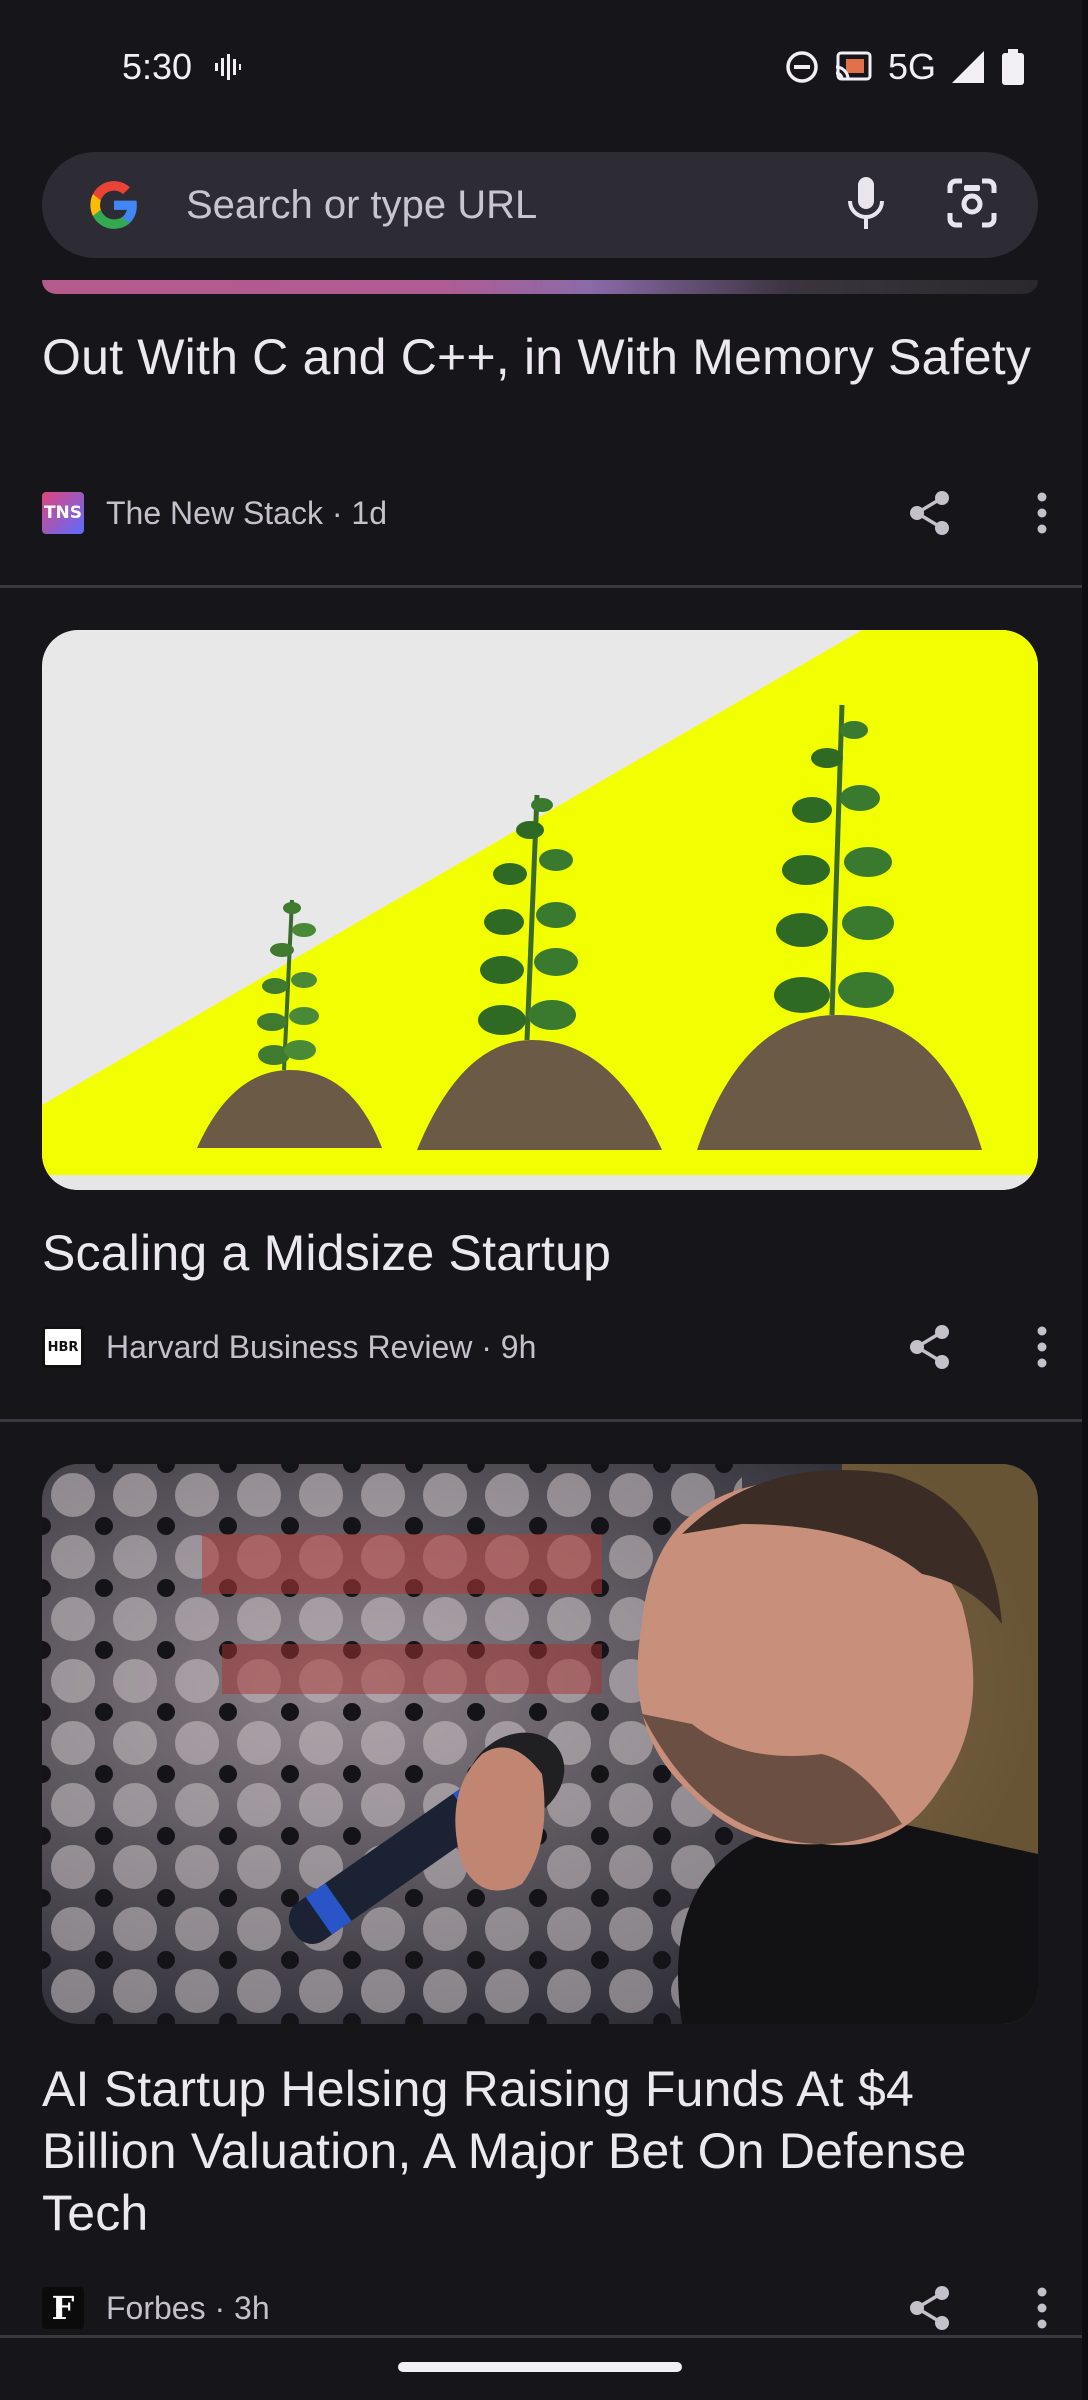 The image size is (1088, 2400). What do you see at coordinates (63, 2308) in the screenshot?
I see `publisher-logo: F` at bounding box center [63, 2308].